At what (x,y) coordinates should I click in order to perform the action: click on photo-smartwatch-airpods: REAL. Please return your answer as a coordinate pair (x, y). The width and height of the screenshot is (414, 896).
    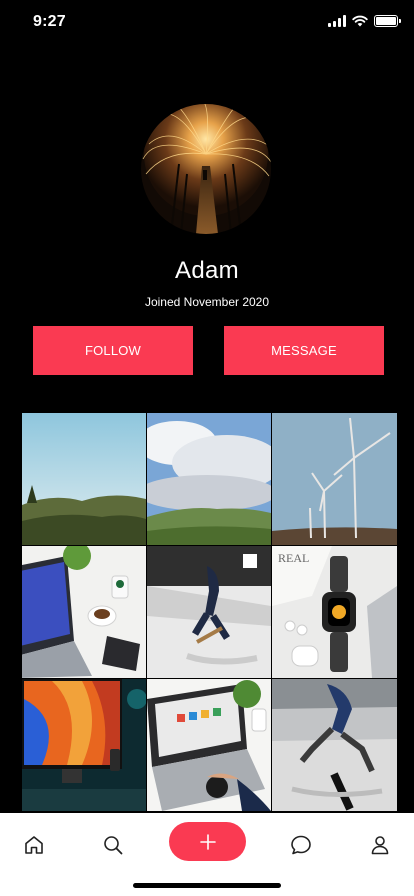
    Looking at the image, I should click on (334, 612).